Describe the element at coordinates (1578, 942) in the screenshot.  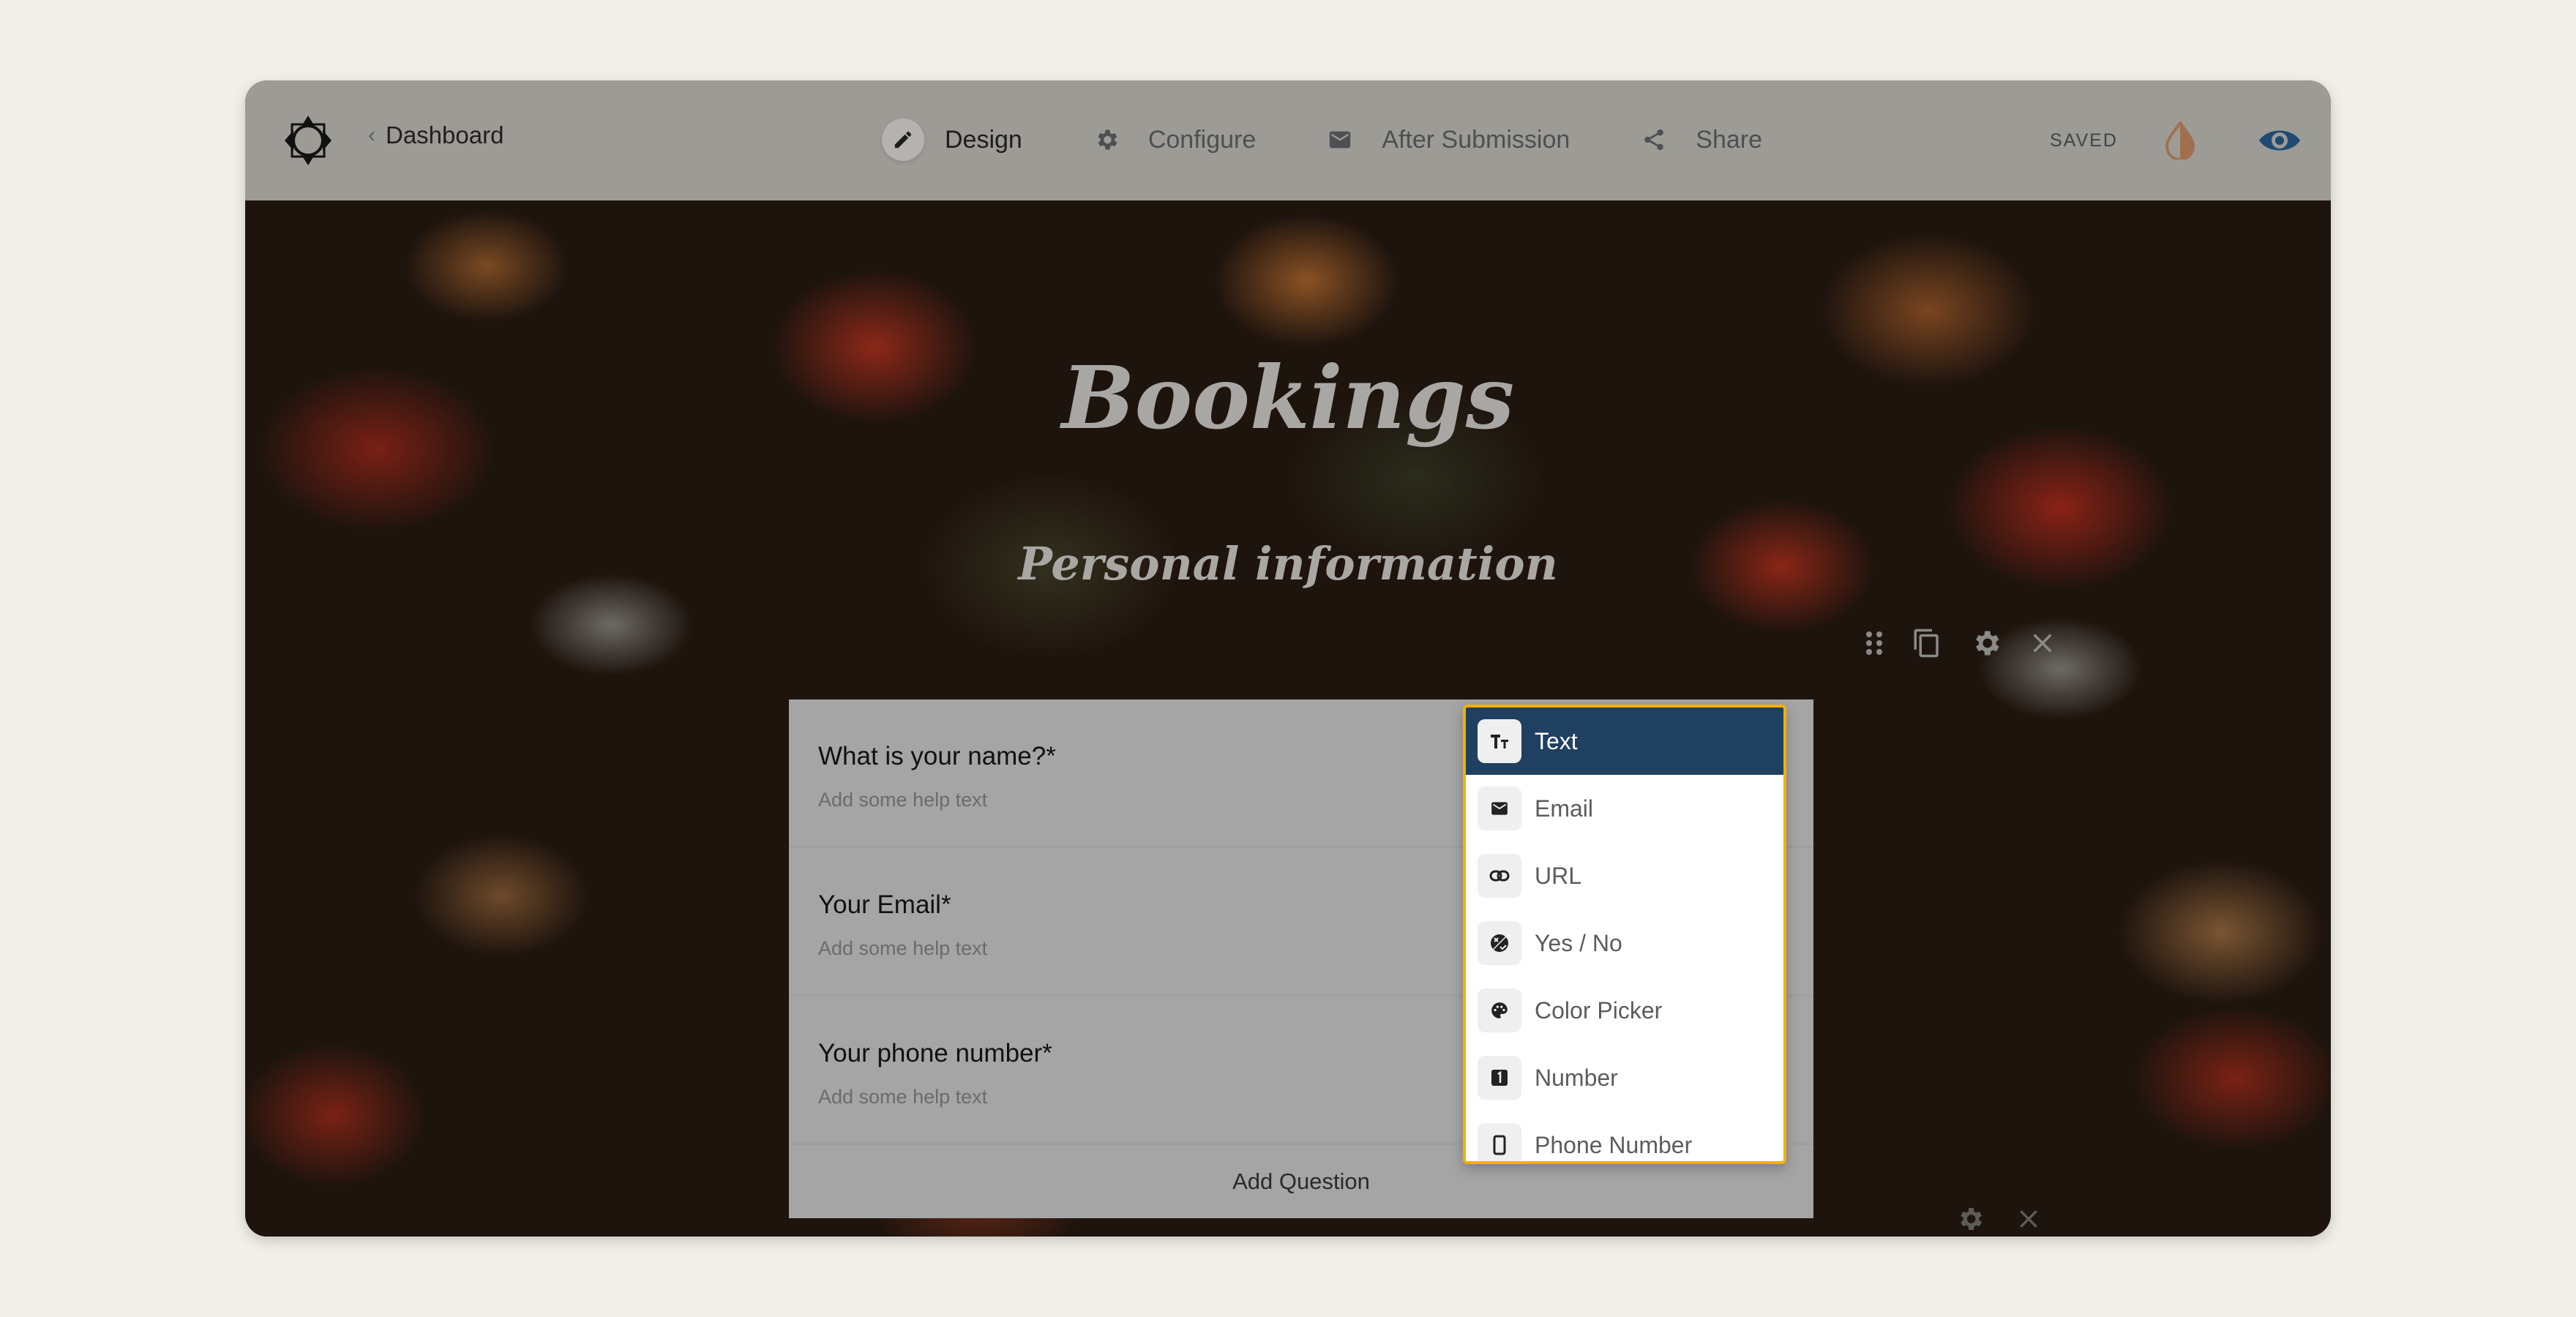
I see `option-label: Yes / No` at that location.